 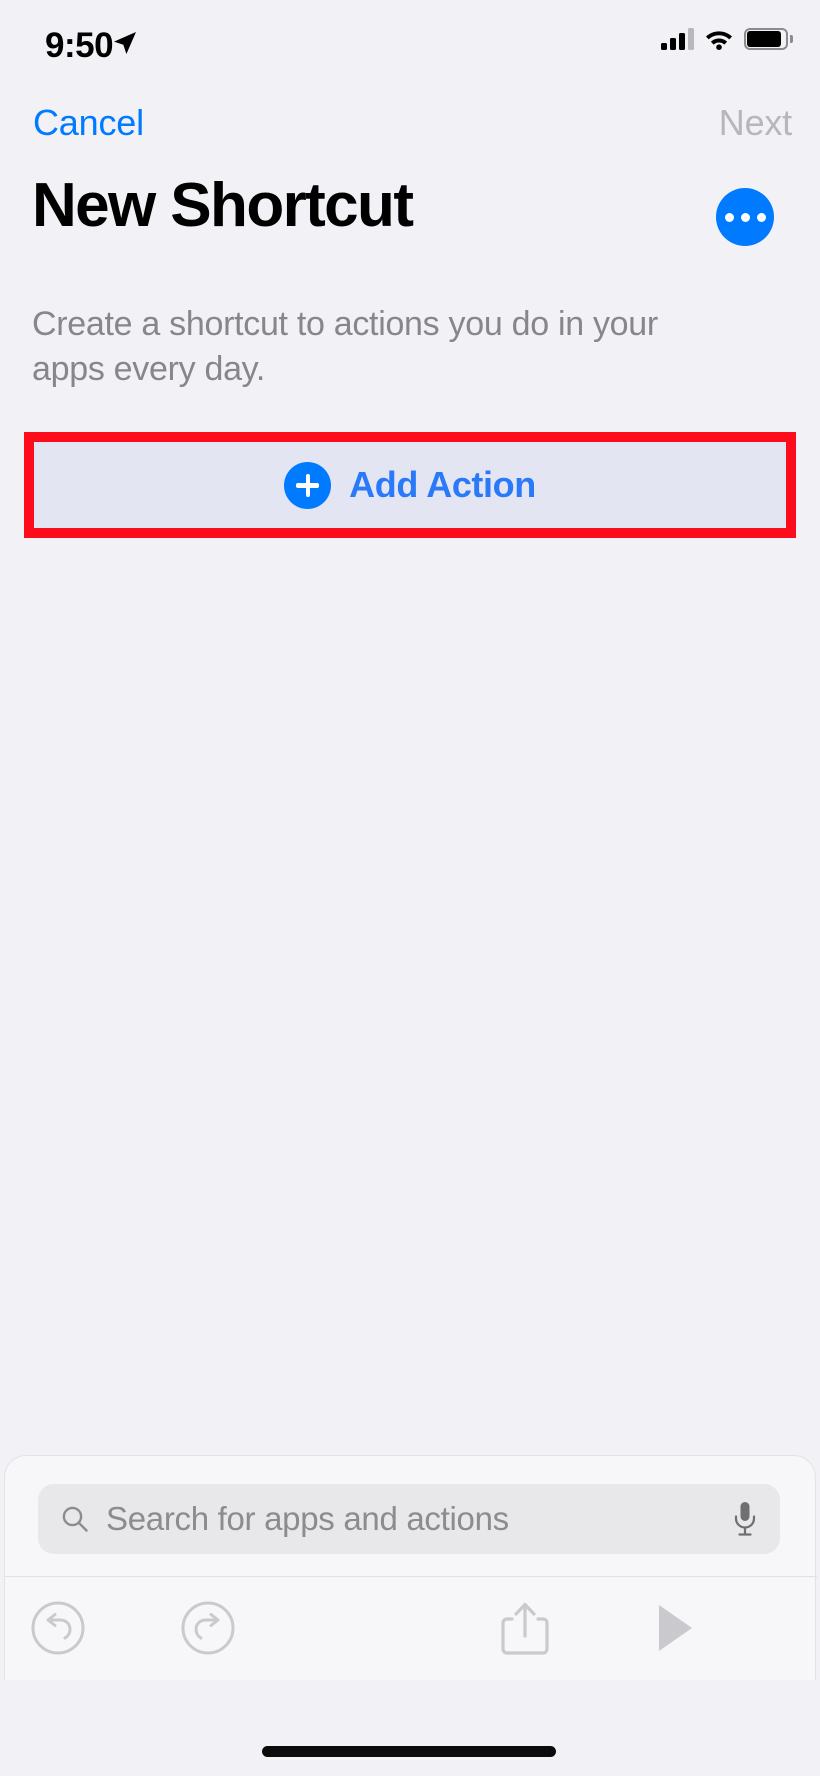 I want to click on run-button, so click(x=674, y=1628).